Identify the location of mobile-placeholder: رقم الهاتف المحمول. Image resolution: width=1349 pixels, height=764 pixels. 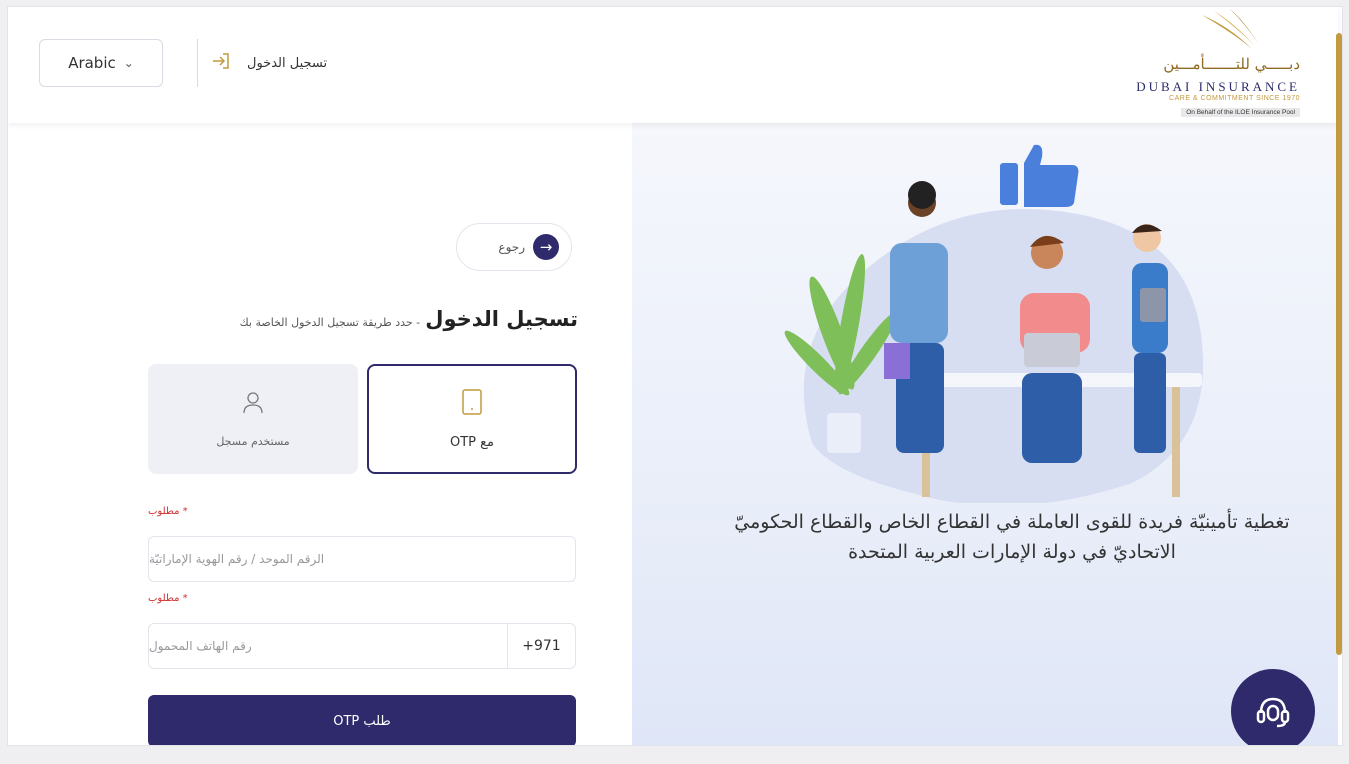
(200, 646).